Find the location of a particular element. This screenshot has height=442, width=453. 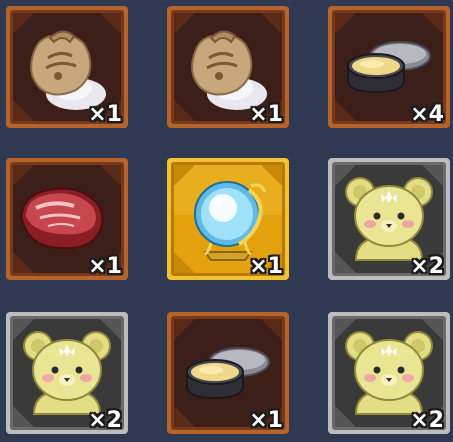

item-slot-butter-1: ×4 is located at coordinates (389, 67).